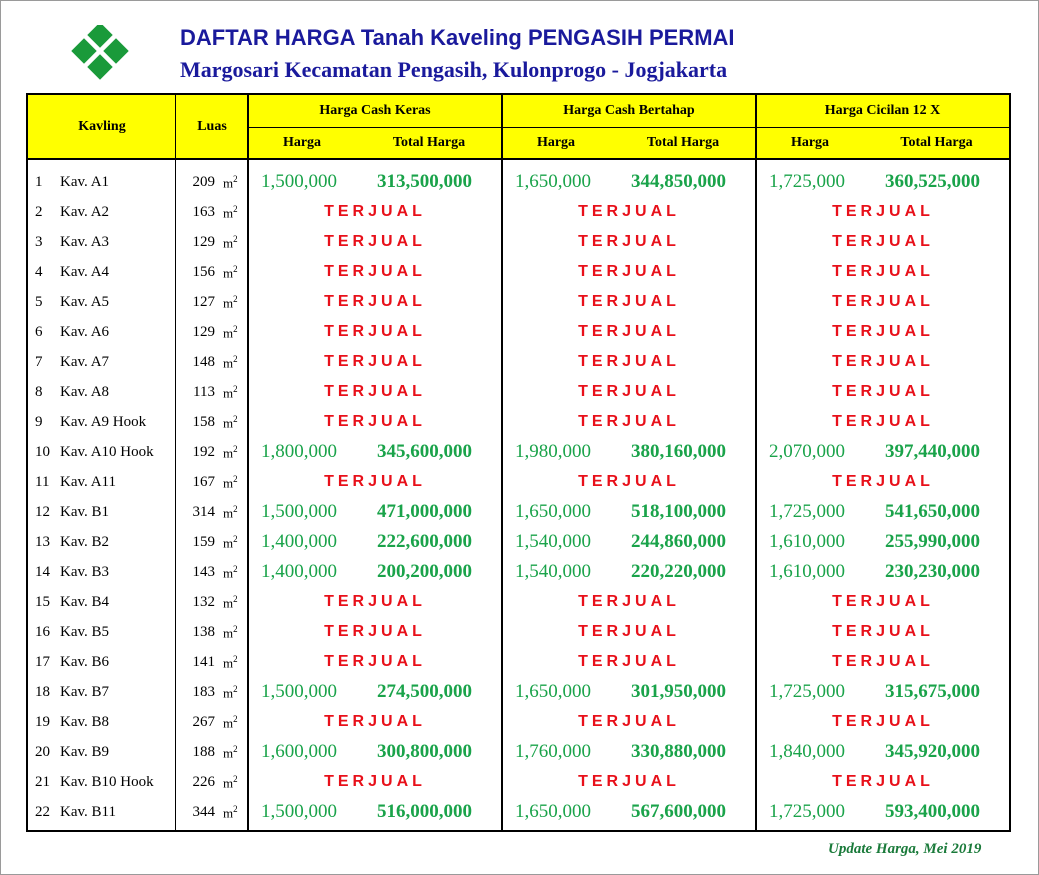 This screenshot has height=875, width=1039. What do you see at coordinates (678, 181) in the screenshot?
I see `total-price: 344,850,000` at bounding box center [678, 181].